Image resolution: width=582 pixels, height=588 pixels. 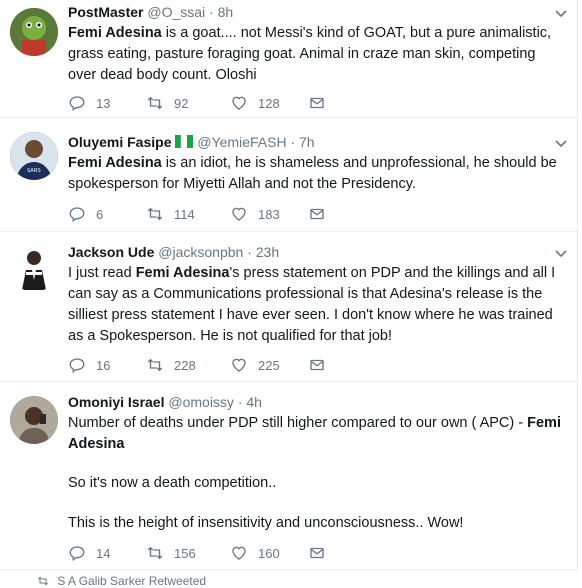 I want to click on tweet-text-line: So it's now a death competition.., so click(x=172, y=483).